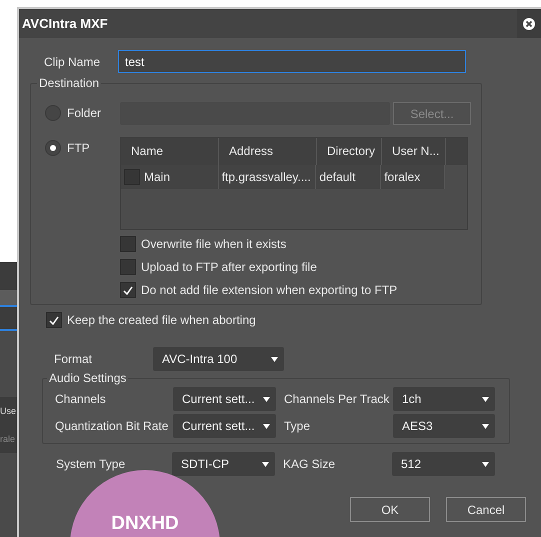  I want to click on checkbox-label: Upload to FTP after exporting file, so click(229, 267).